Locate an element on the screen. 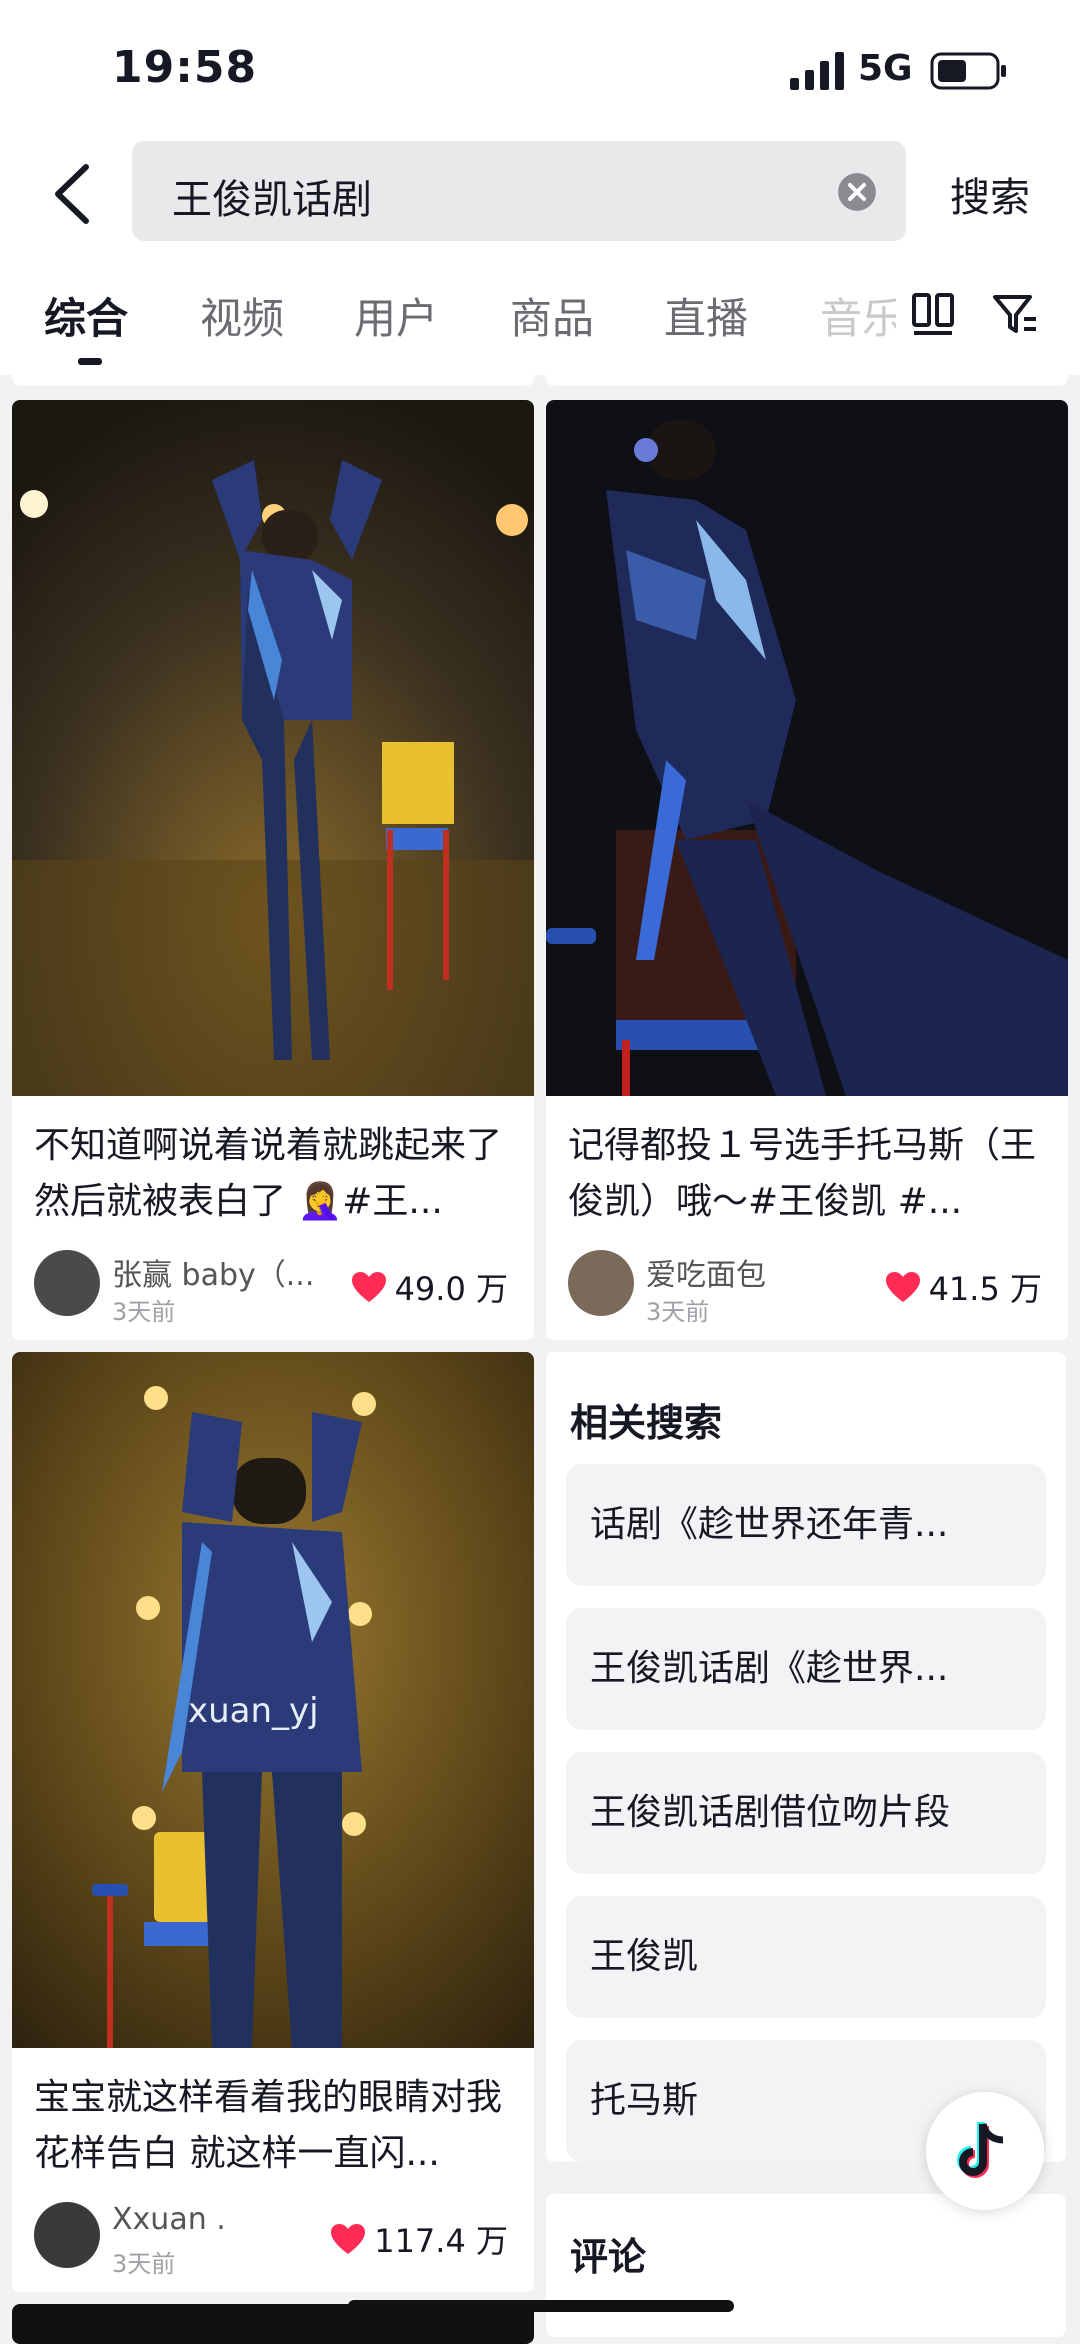  signal-icon is located at coordinates (817, 71).